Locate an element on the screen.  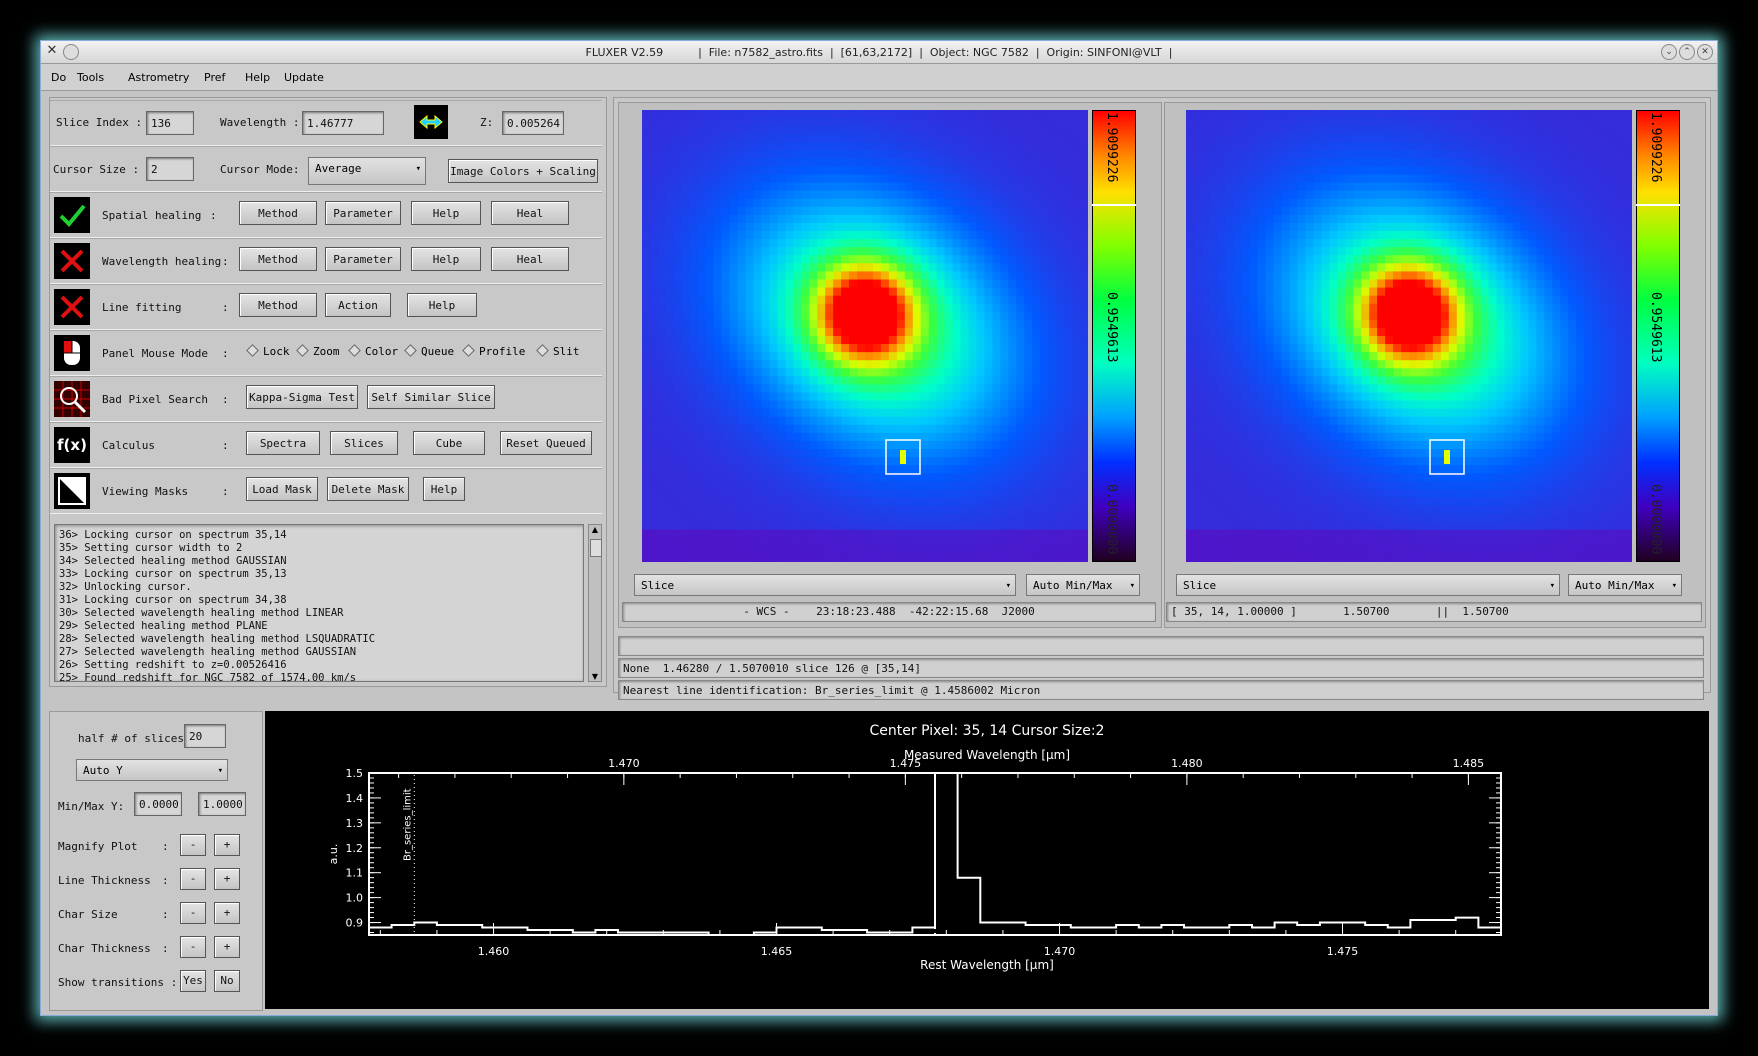
radio-lock: Lock is located at coordinates (268, 351).